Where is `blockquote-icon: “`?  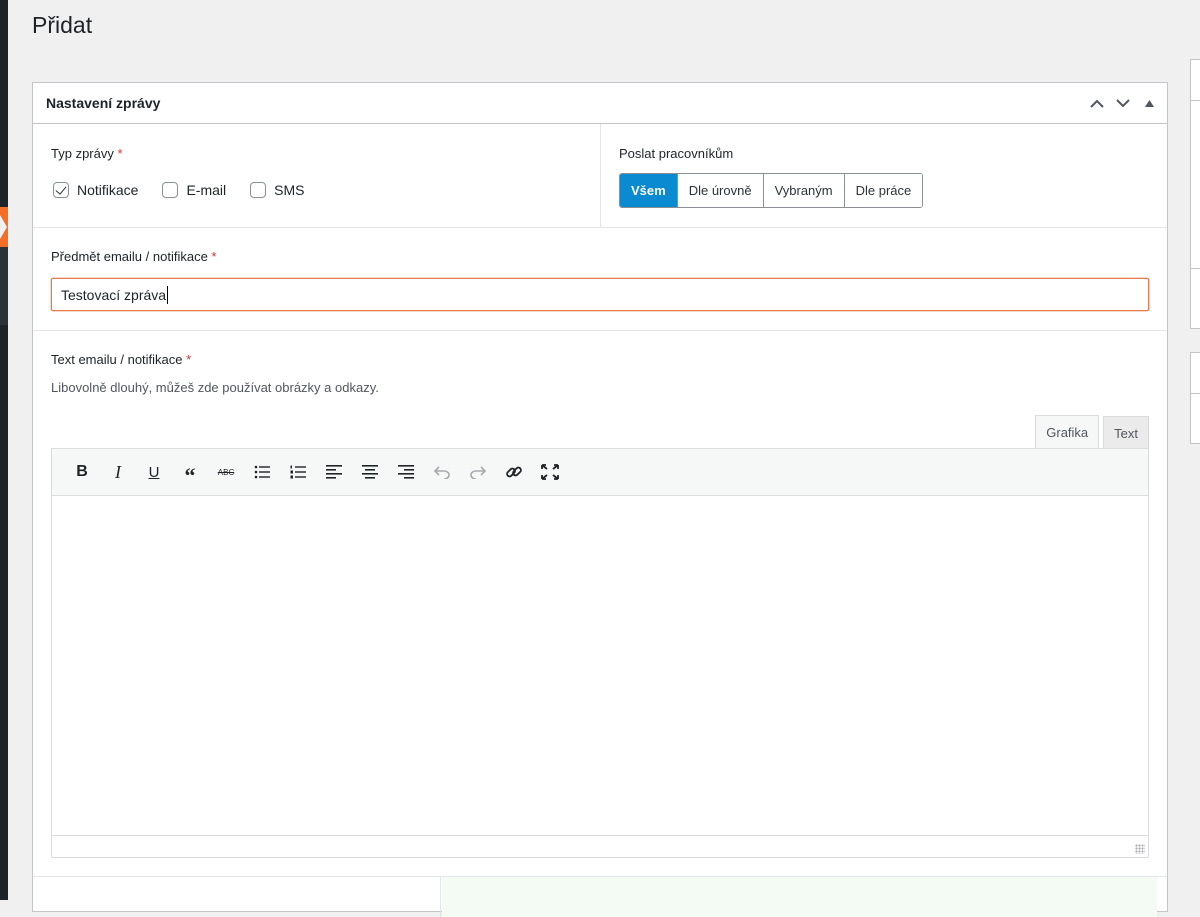
blockquote-icon: “ is located at coordinates (190, 472).